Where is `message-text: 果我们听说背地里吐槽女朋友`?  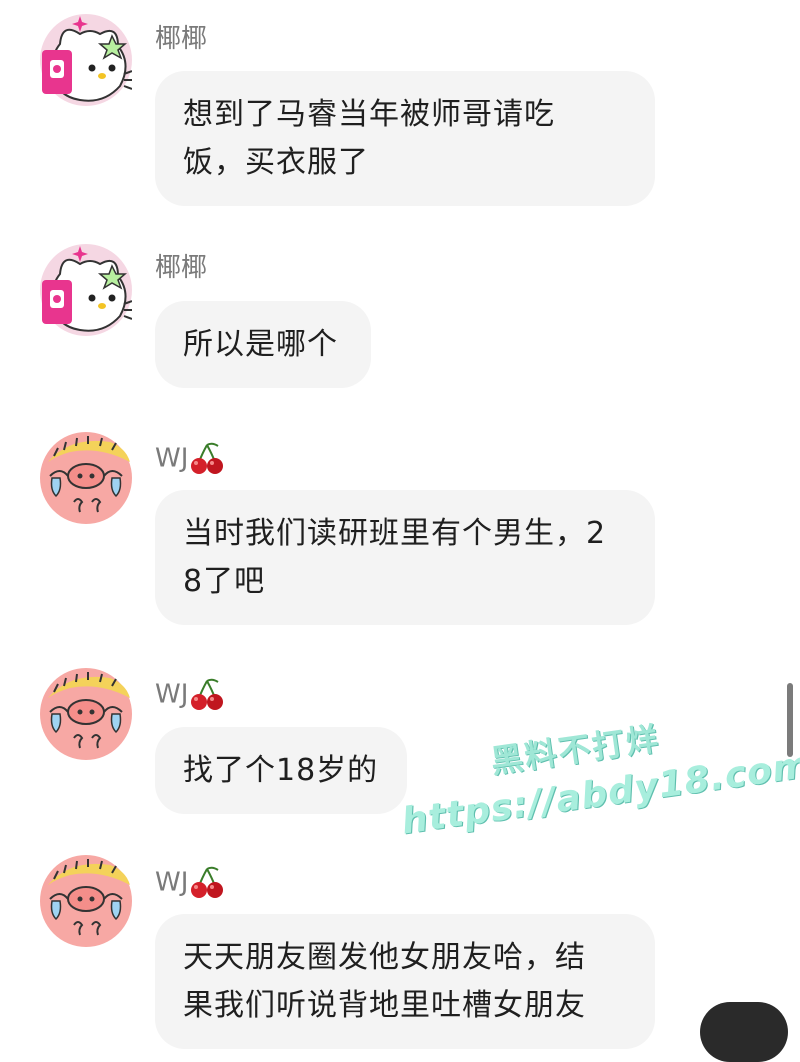
message-text: 果我们听说背地里吐槽女朋友 is located at coordinates (384, 1005).